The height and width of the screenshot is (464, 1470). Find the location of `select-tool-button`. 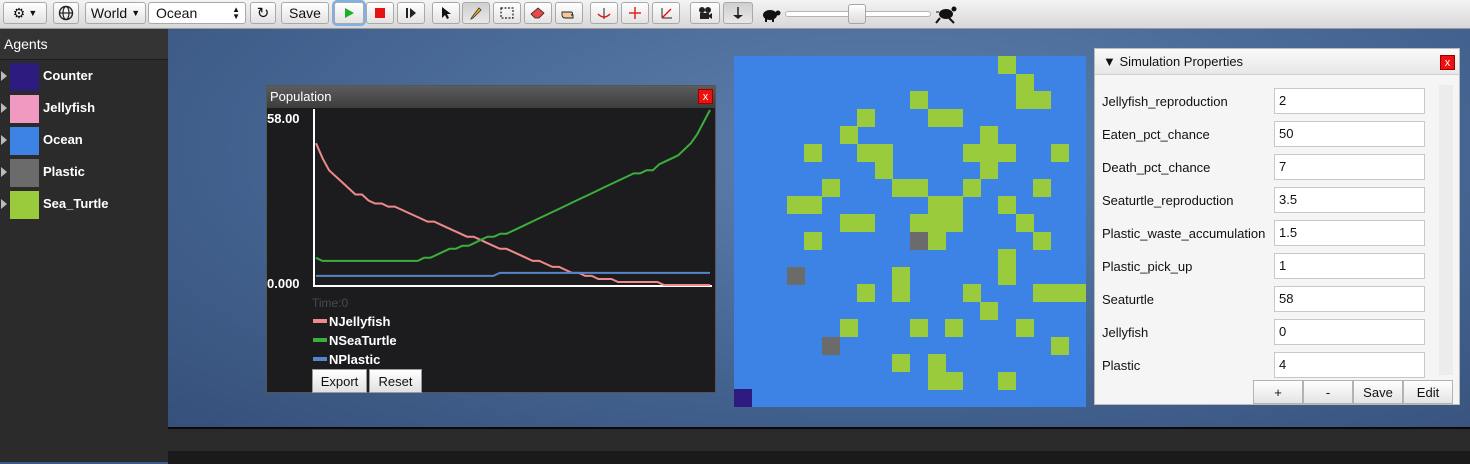

select-tool-button is located at coordinates (446, 13).